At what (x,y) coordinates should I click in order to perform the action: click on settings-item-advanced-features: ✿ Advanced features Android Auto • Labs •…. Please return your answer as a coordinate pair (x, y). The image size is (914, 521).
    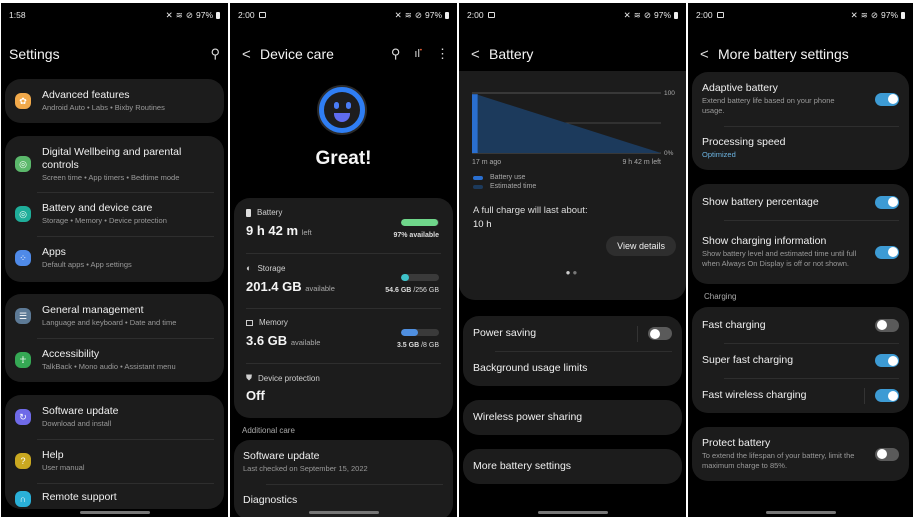
    Looking at the image, I should click on (114, 101).